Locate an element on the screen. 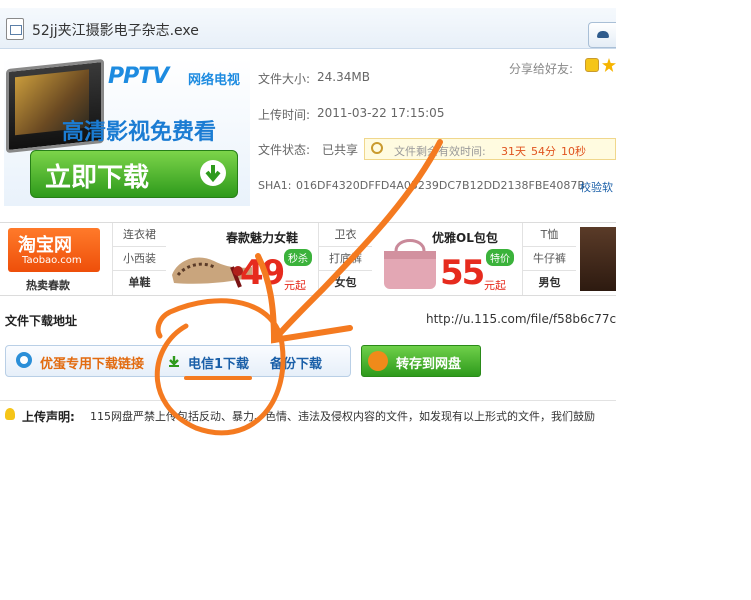 The height and width of the screenshot is (600, 751). category-link: 女包 is located at coordinates (345, 283).